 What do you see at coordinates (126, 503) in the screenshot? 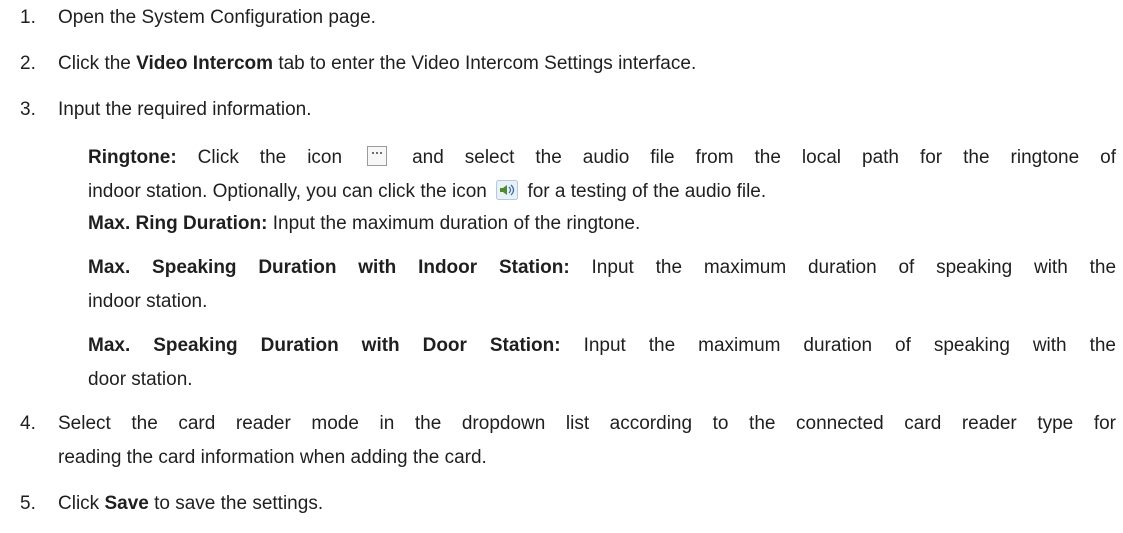
I see `save-button-ref: Save` at bounding box center [126, 503].